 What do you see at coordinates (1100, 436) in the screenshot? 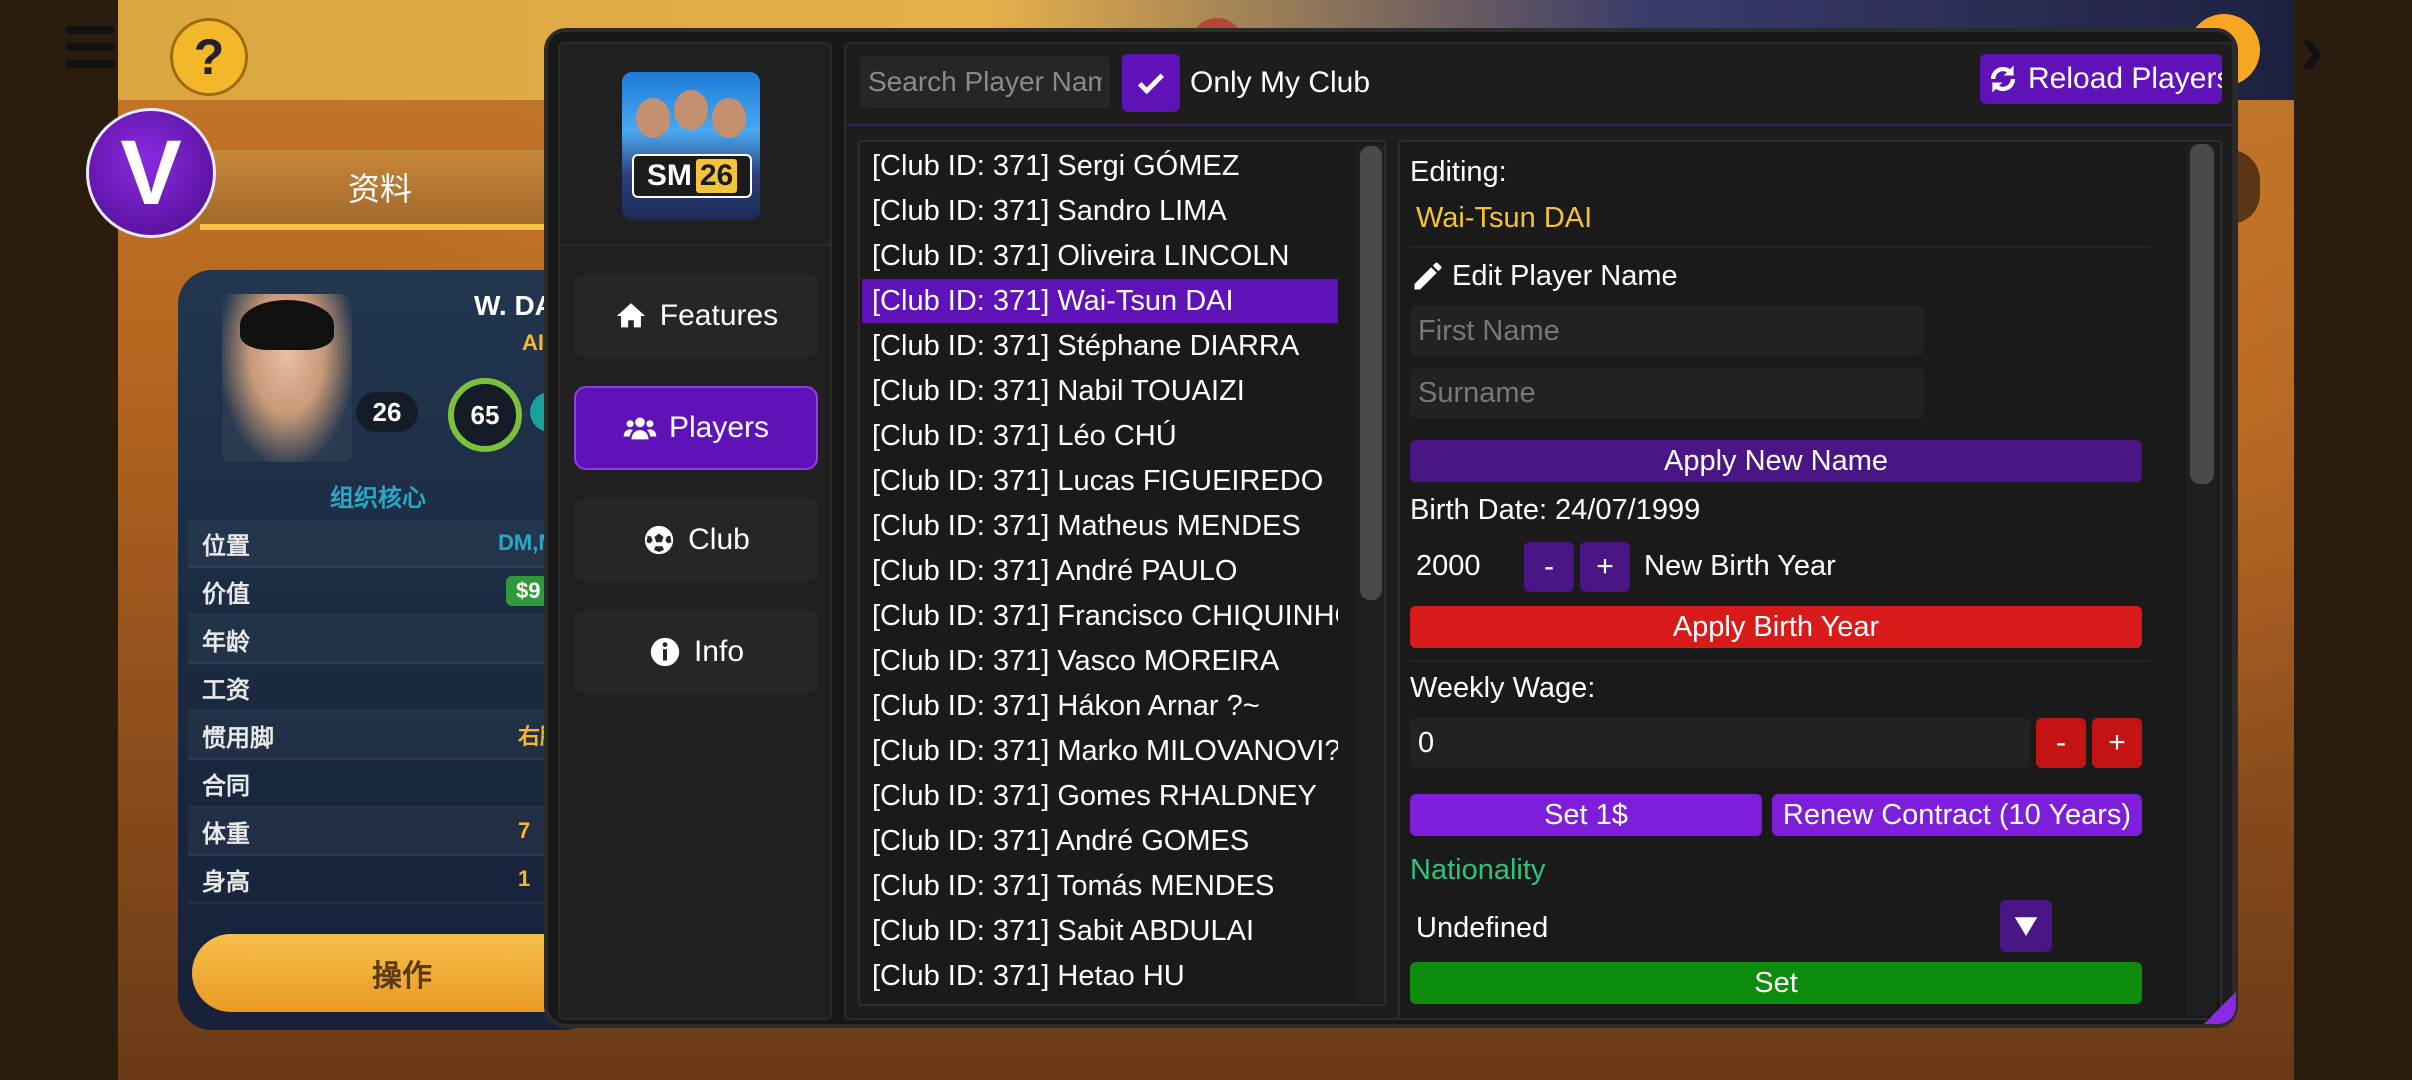
I see `list-item: [Club ID: 371] Léo CHÚ` at bounding box center [1100, 436].